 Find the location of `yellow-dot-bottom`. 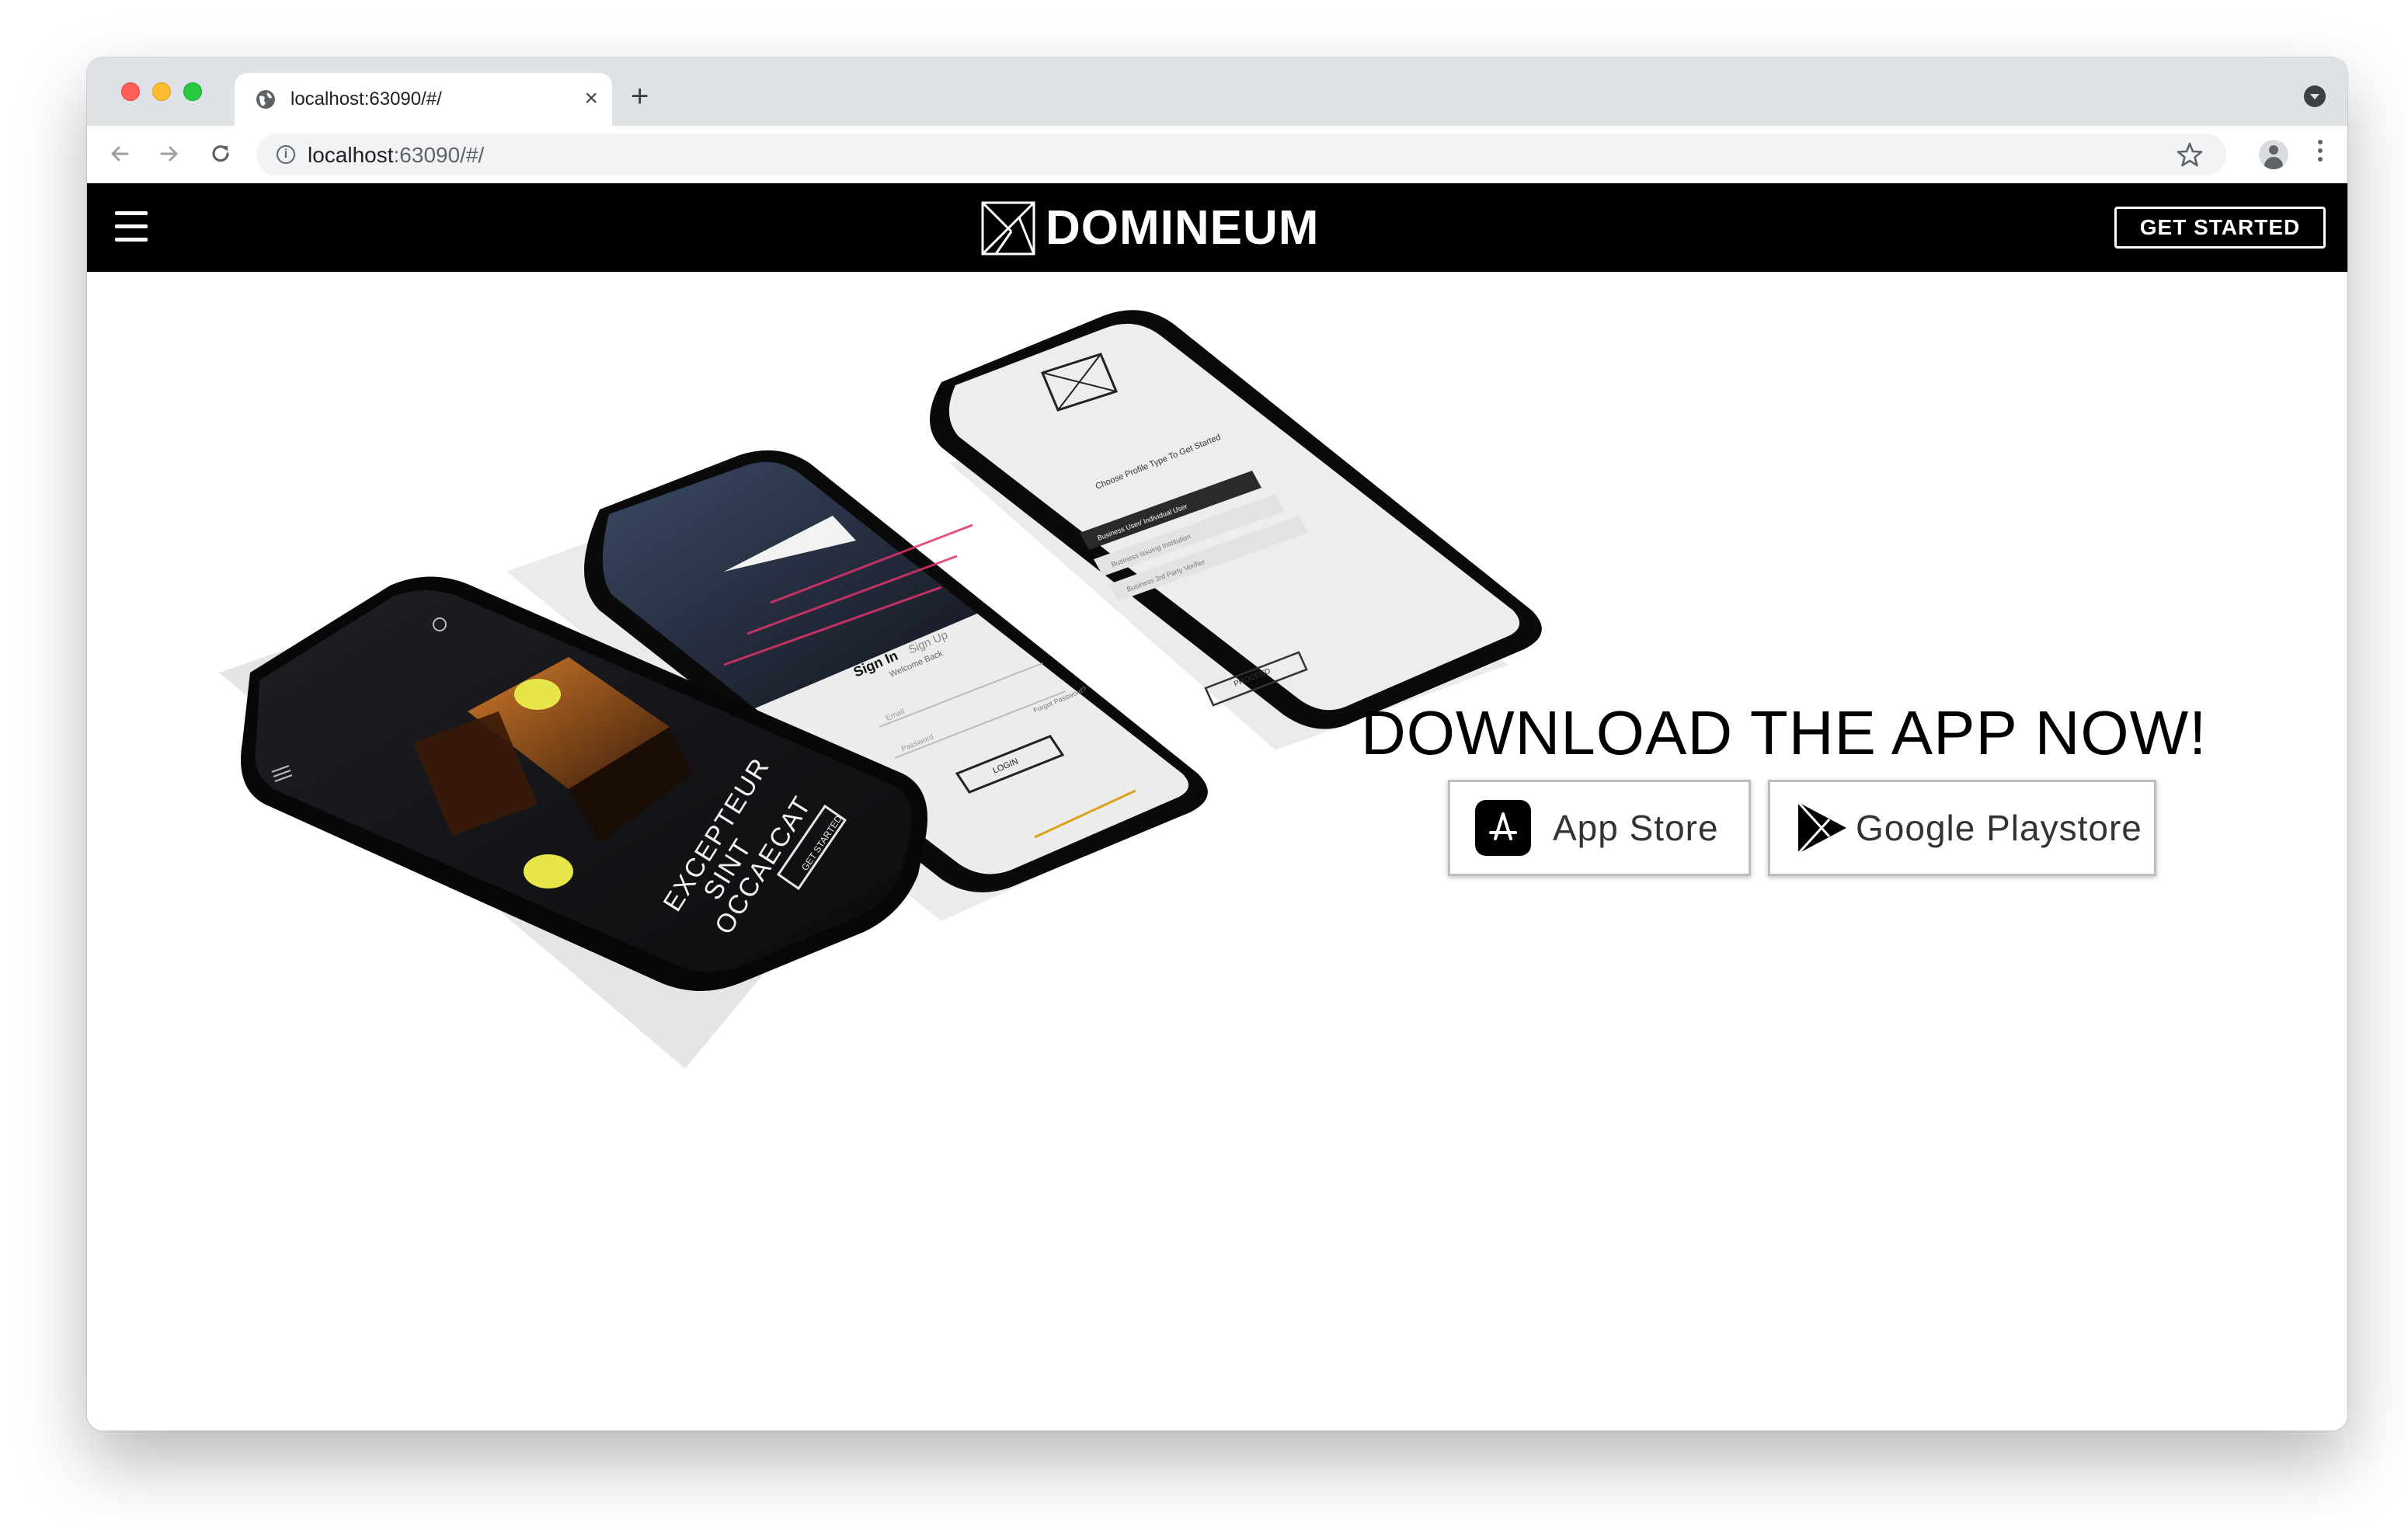

yellow-dot-bottom is located at coordinates (548, 871).